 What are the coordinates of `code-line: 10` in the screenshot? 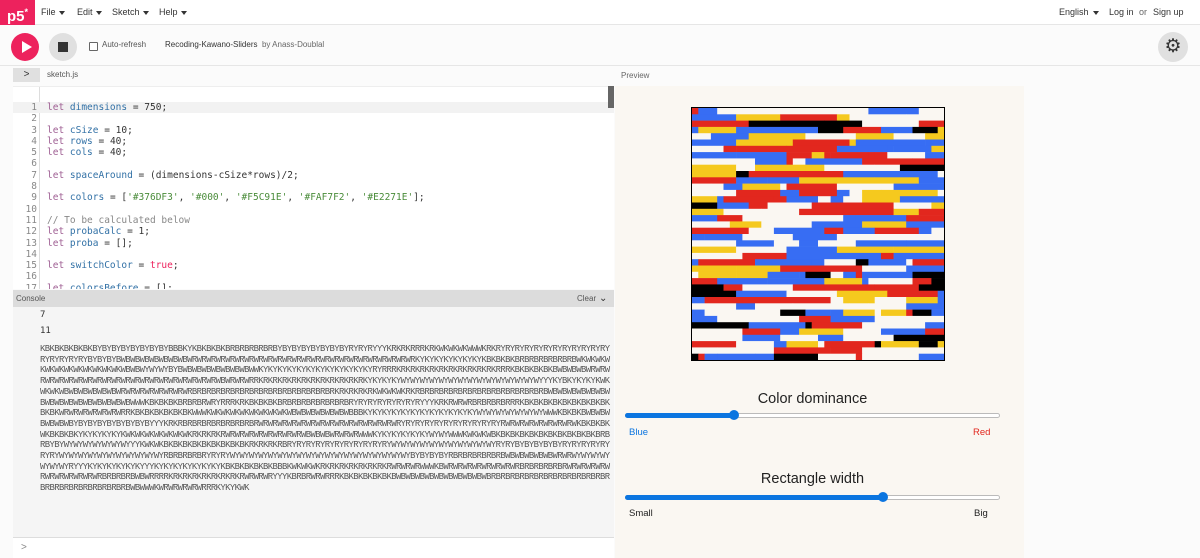 It's located at (313, 209).